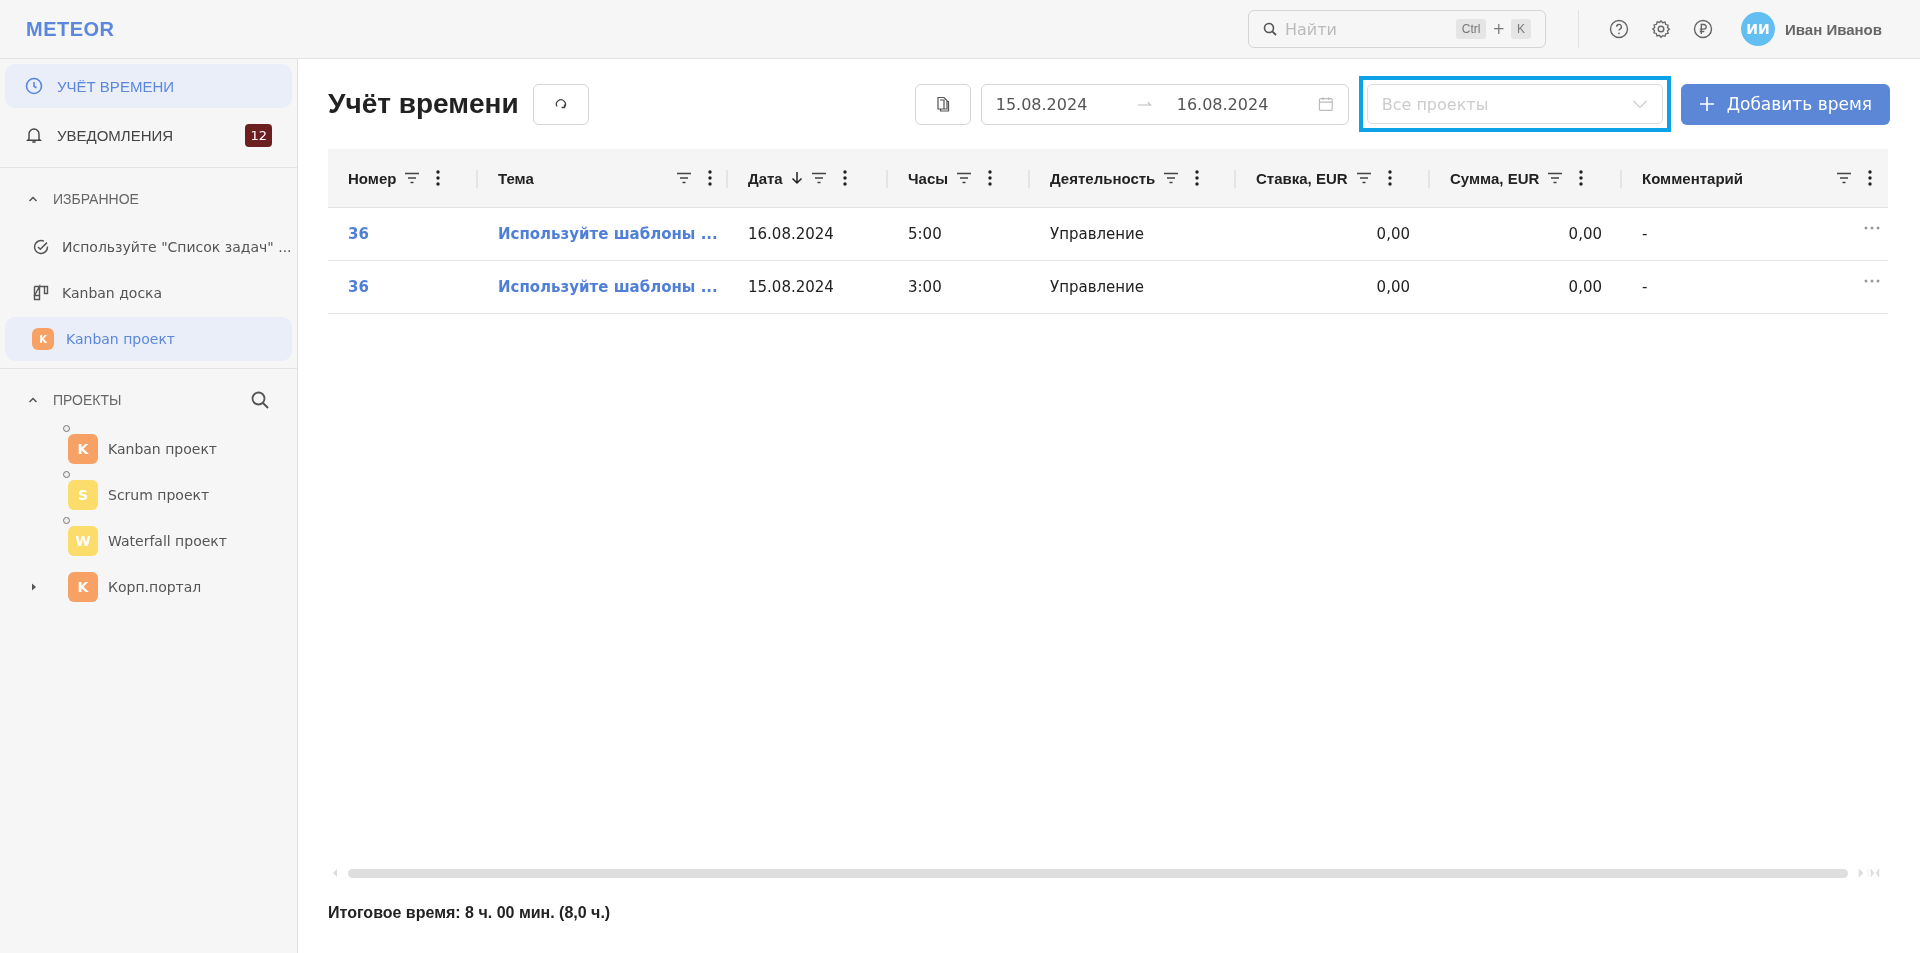 Image resolution: width=1920 pixels, height=953 pixels. What do you see at coordinates (1235, 104) in the screenshot?
I see `date-to: 16.08.2024` at bounding box center [1235, 104].